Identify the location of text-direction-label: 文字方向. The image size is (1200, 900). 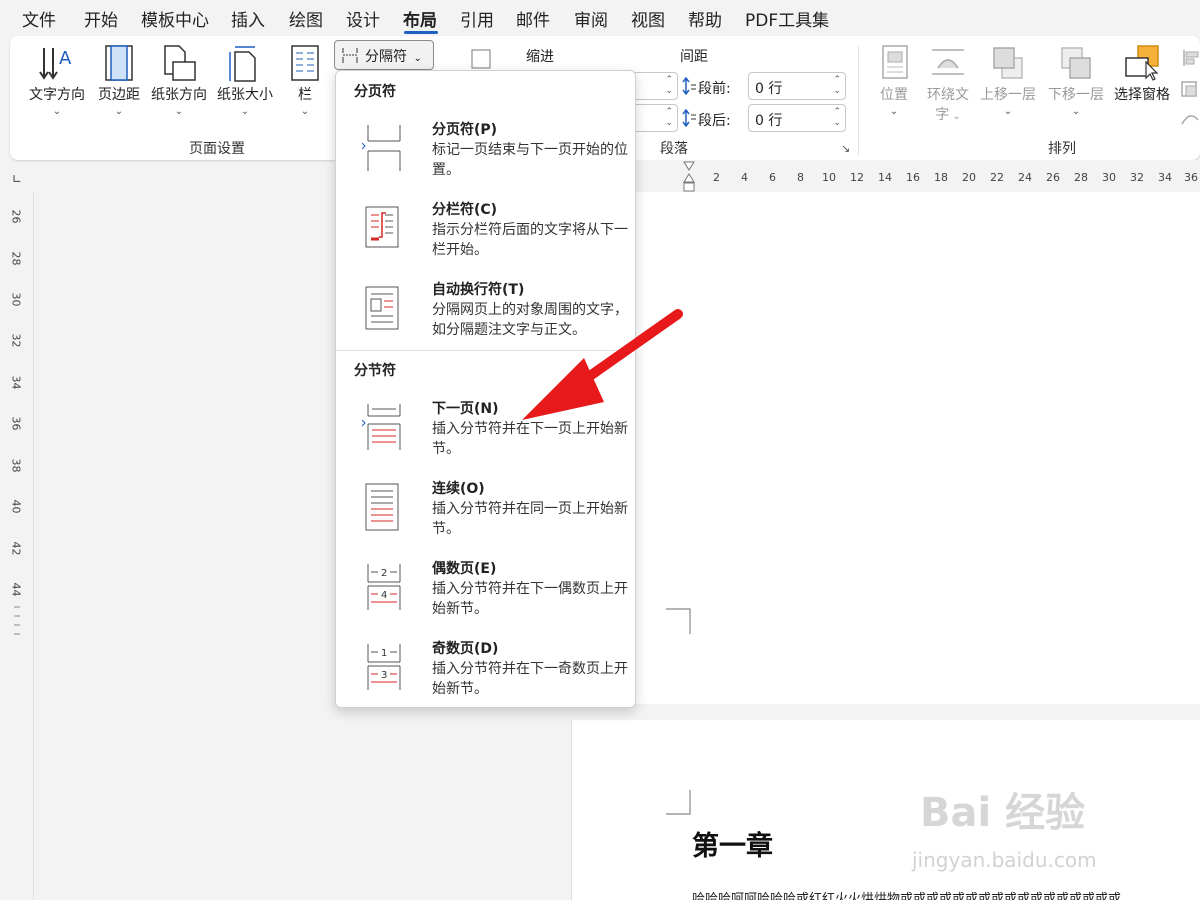
(57, 95).